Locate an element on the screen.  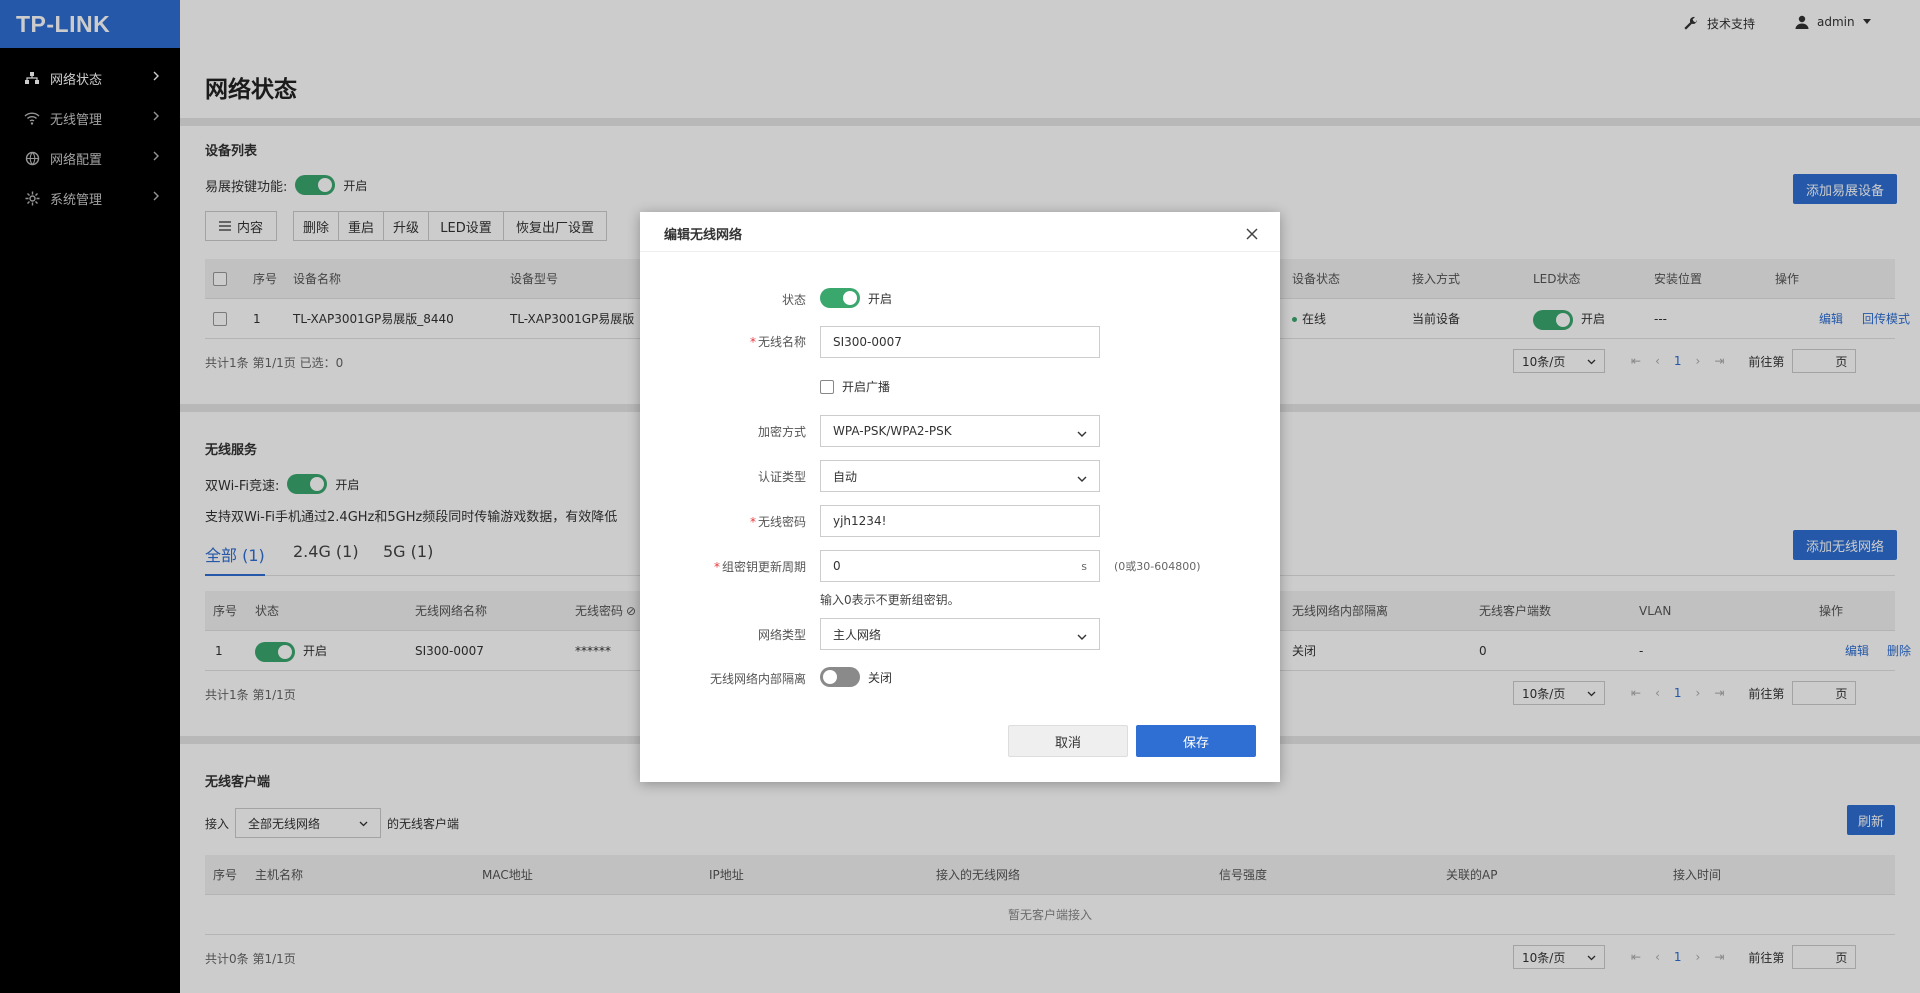
close-icon is located at coordinates (1252, 232).